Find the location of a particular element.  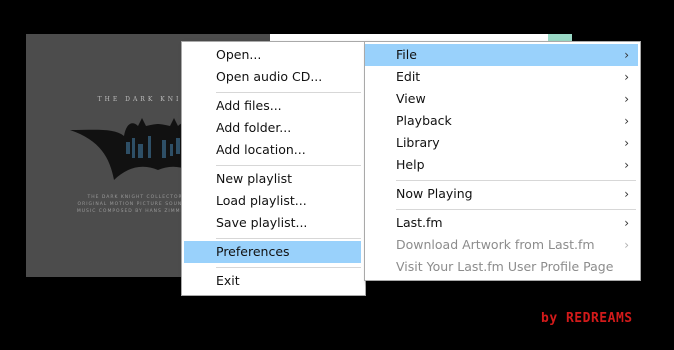

menu-item-preferences: Preferences is located at coordinates (272, 252).